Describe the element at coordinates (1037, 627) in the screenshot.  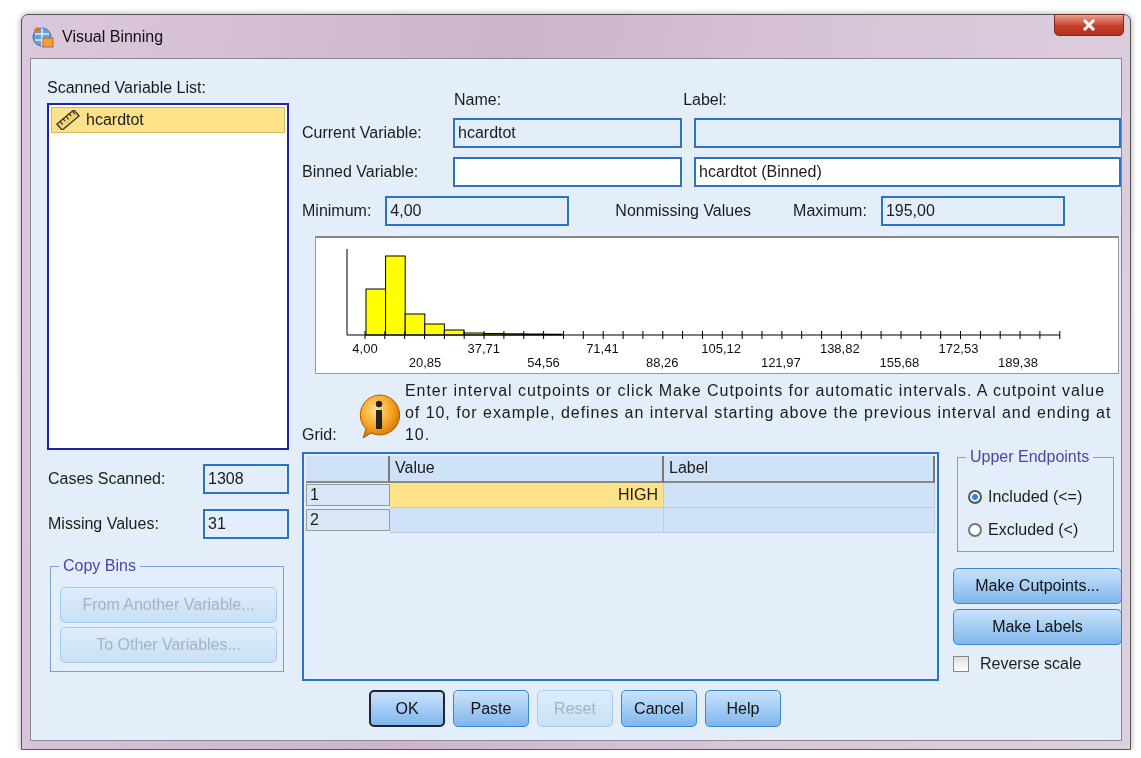
I see `action-button: Make Labels` at that location.